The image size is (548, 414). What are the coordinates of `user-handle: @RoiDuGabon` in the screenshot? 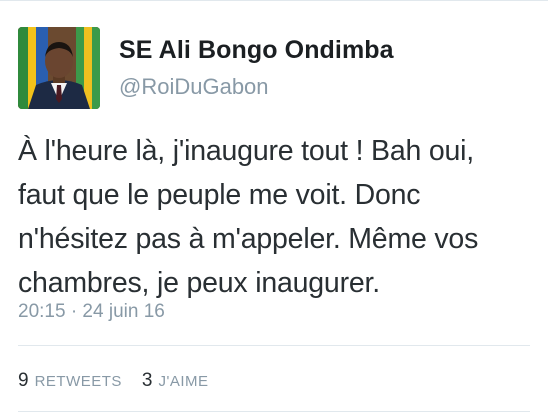 It's located at (194, 87).